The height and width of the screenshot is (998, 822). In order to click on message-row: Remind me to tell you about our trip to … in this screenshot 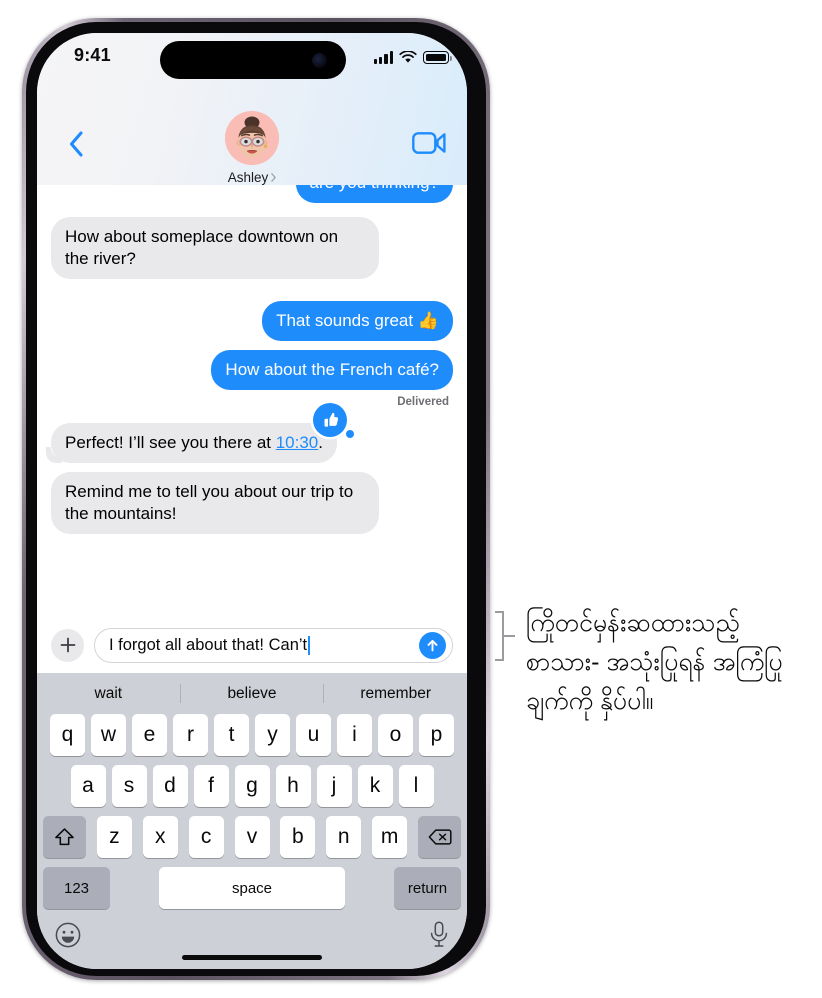, I will do `click(252, 503)`.